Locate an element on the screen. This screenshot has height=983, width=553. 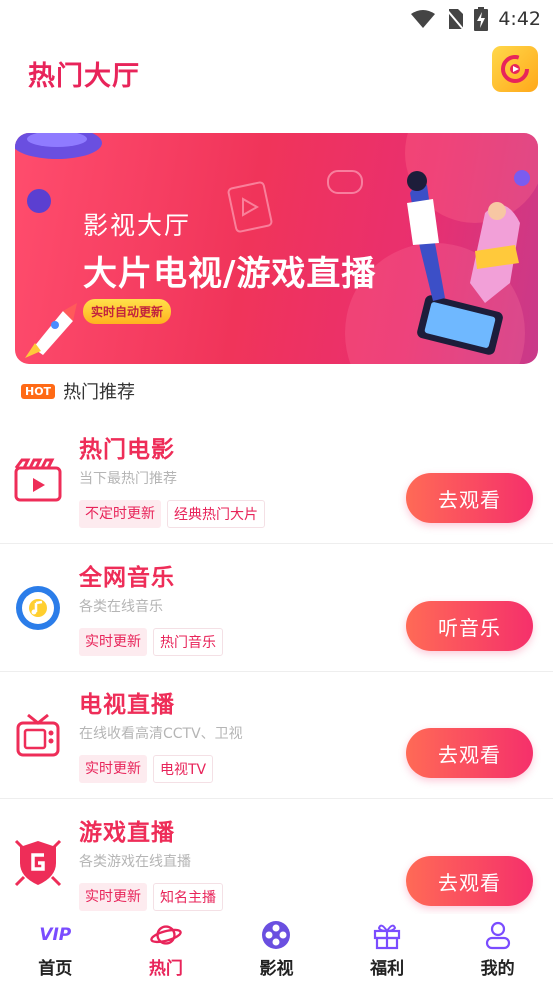
banner-title: 大片电视/游戏直播 is located at coordinates (230, 274).